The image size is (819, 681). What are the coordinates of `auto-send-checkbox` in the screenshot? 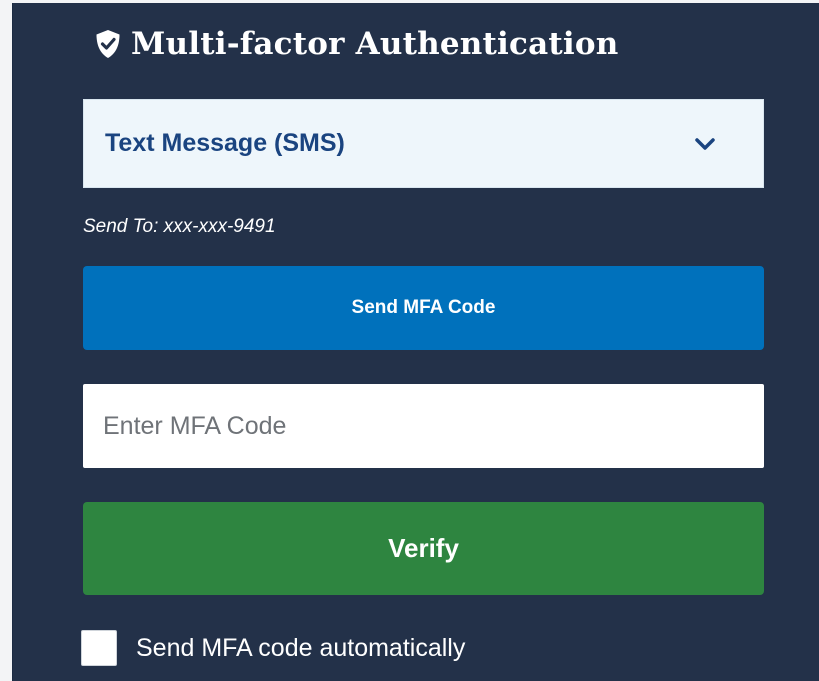 It's located at (99, 648).